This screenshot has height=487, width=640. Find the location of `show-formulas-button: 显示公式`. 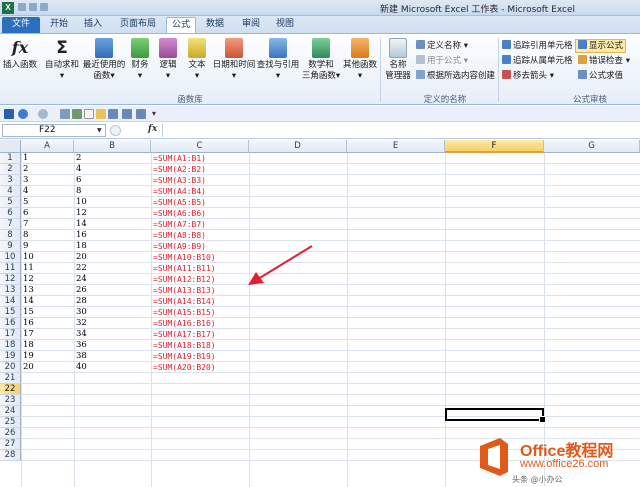

show-formulas-button: 显示公式 is located at coordinates (601, 46).